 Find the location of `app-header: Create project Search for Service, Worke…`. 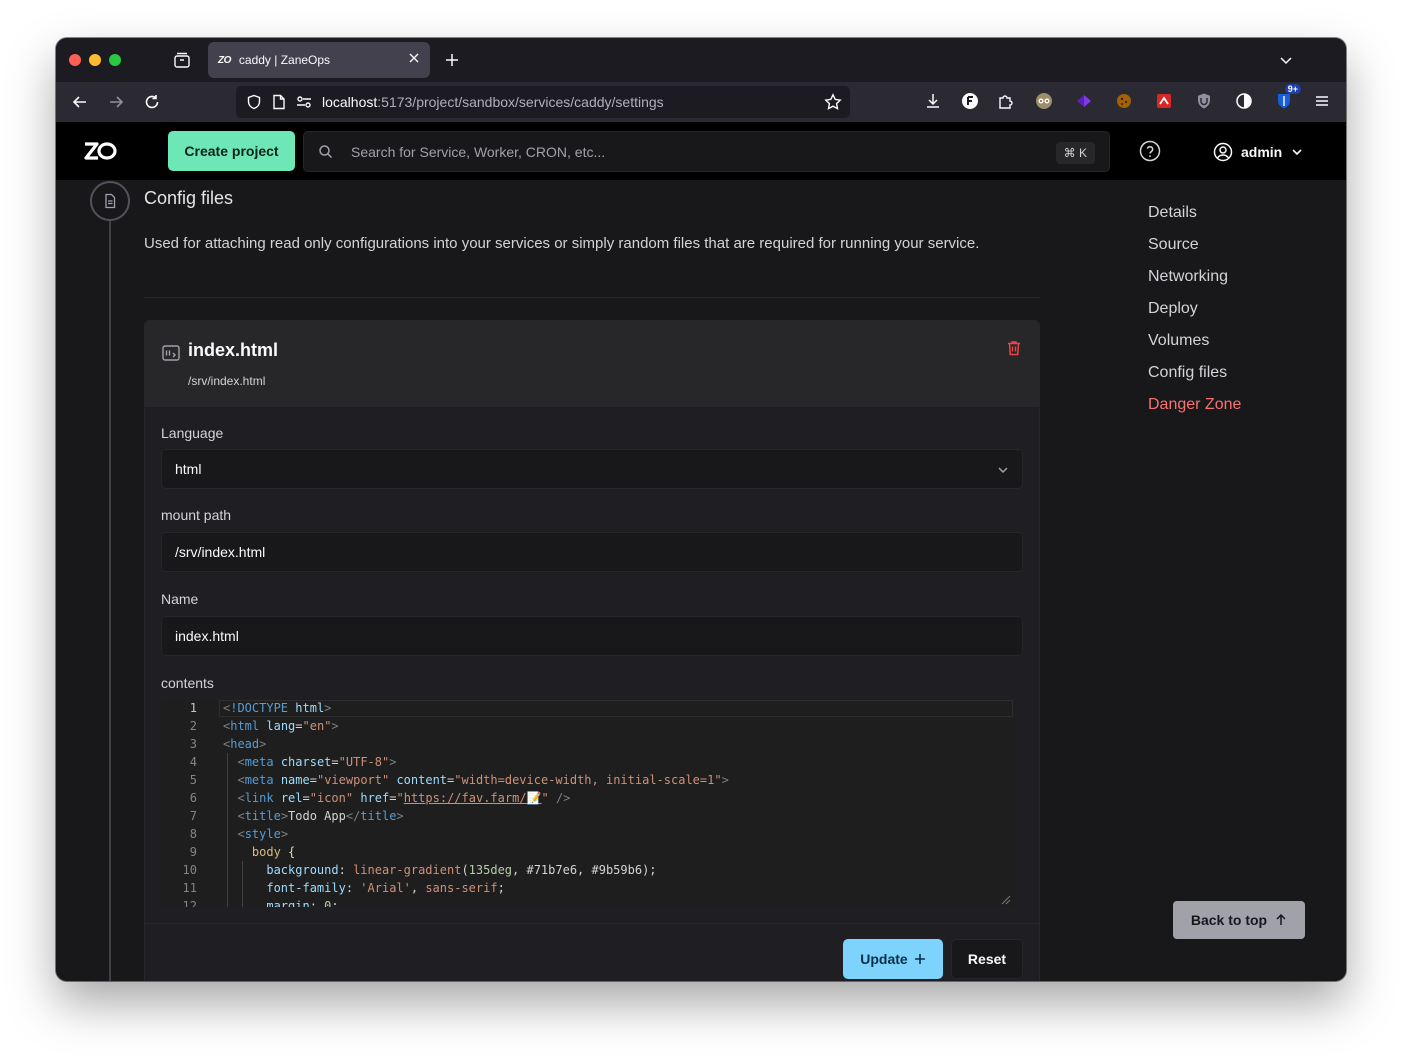

app-header: Create project Search for Service, Worke… is located at coordinates (701, 151).